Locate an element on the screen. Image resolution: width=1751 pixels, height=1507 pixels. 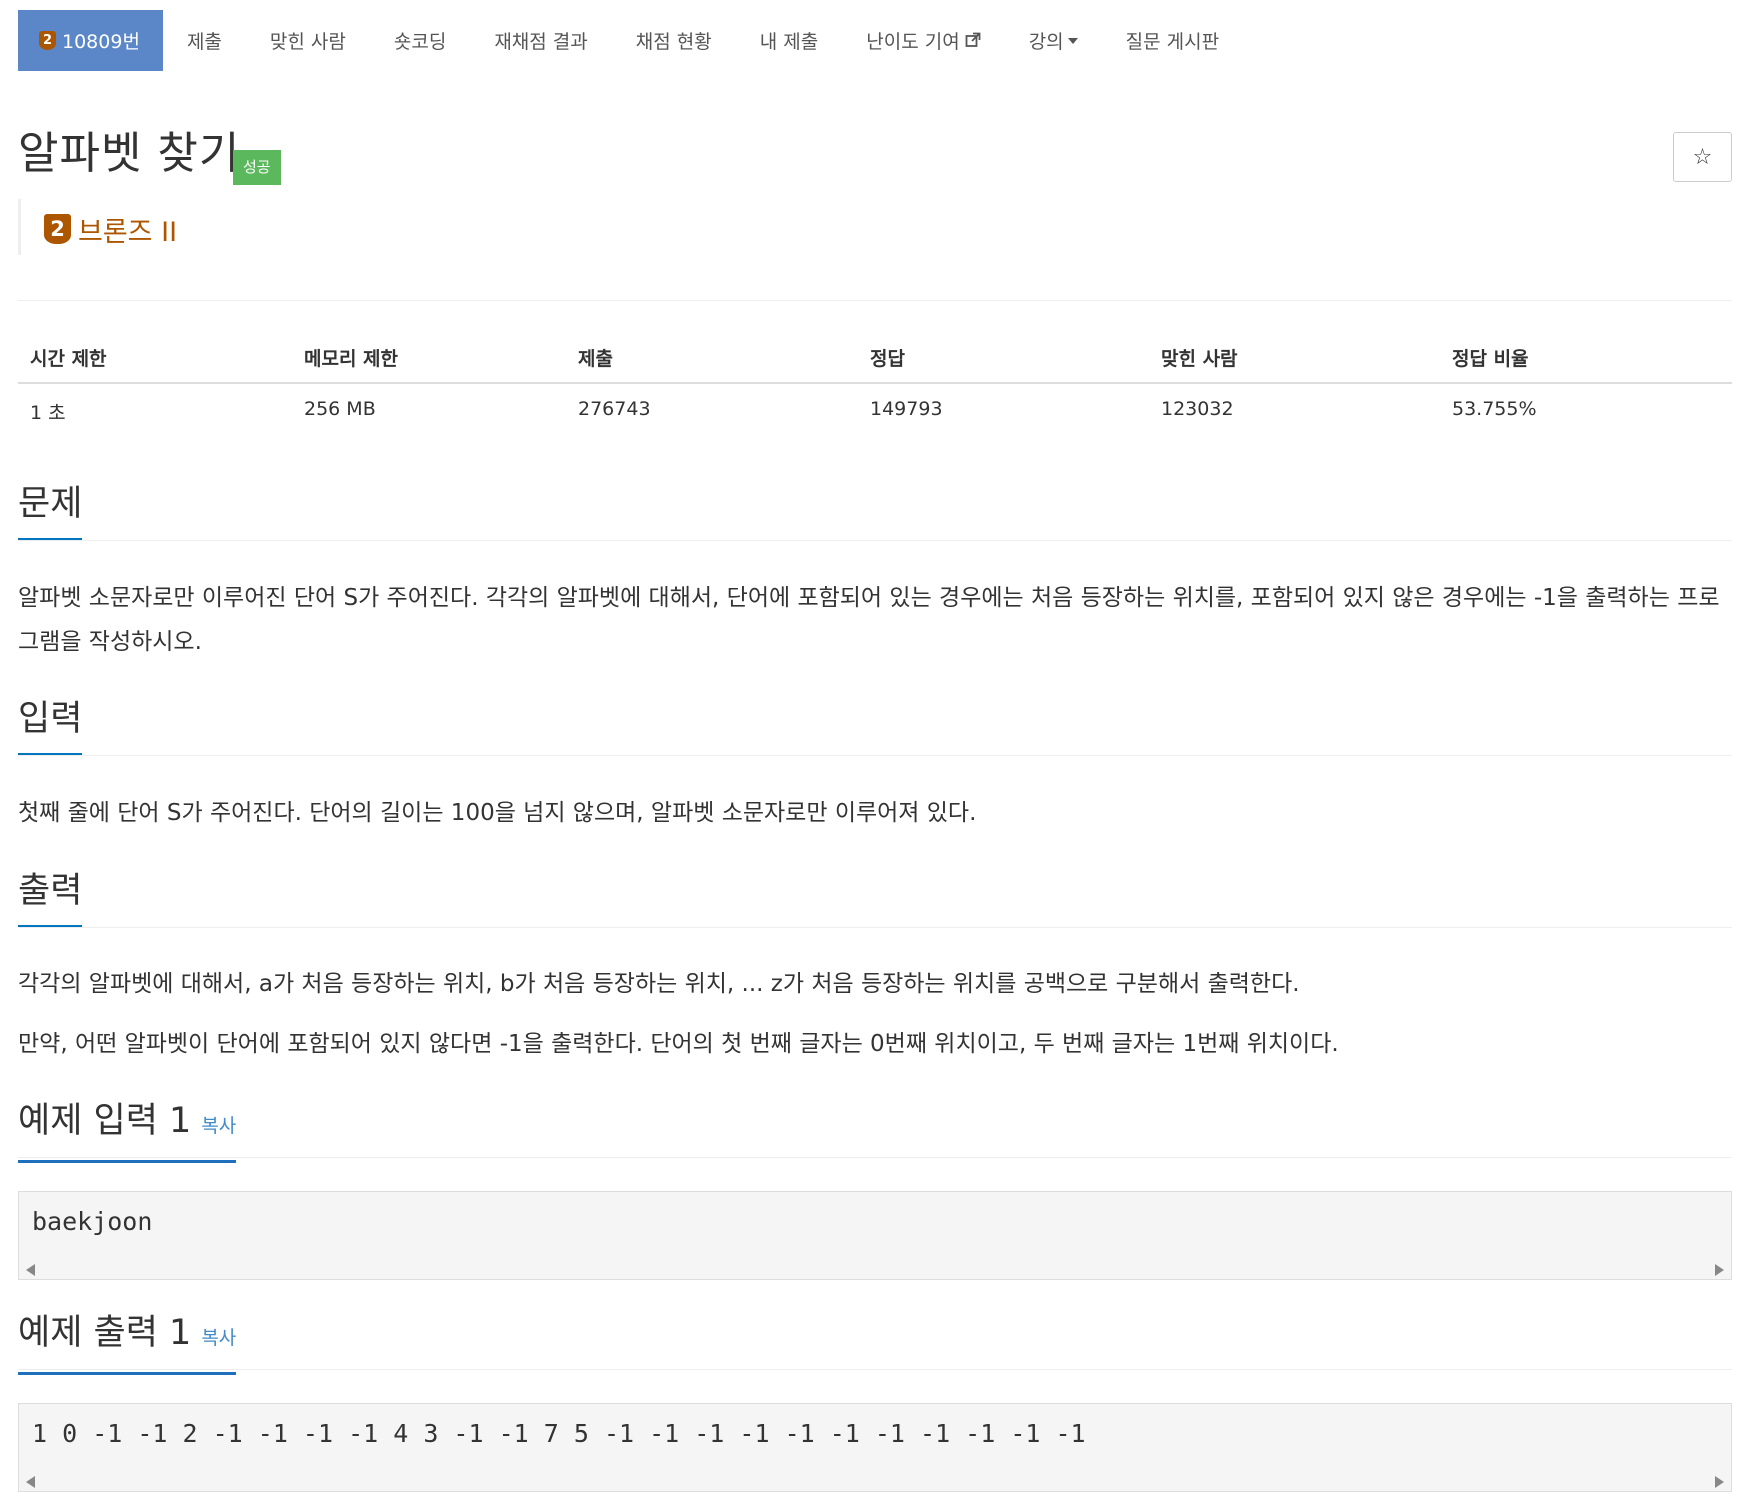
copy-sample-input-button: 복사 is located at coordinates (218, 1126).